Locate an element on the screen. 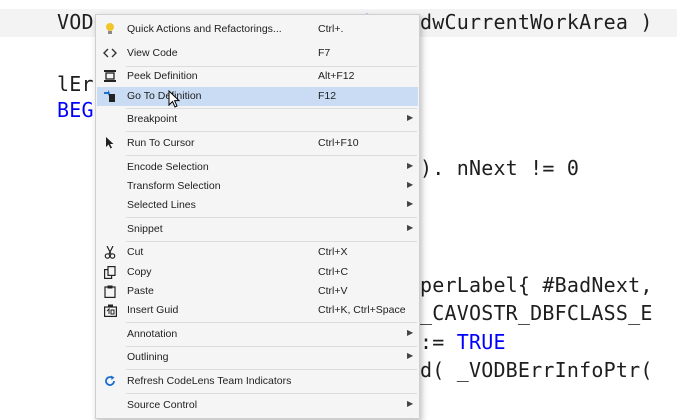 The image size is (677, 420). menu-item-insert-guid: Insert Guid Ctrl+K, Ctrl+Space is located at coordinates (257, 310).